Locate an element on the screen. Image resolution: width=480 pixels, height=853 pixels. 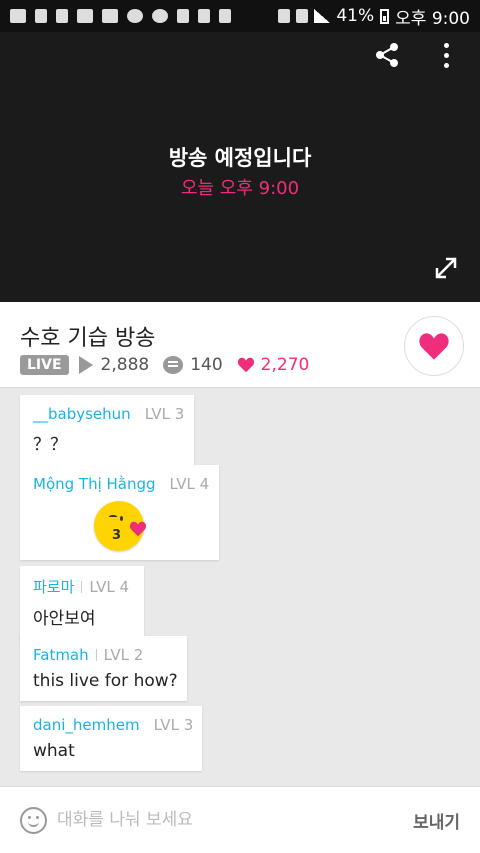
like-button is located at coordinates (434, 346).